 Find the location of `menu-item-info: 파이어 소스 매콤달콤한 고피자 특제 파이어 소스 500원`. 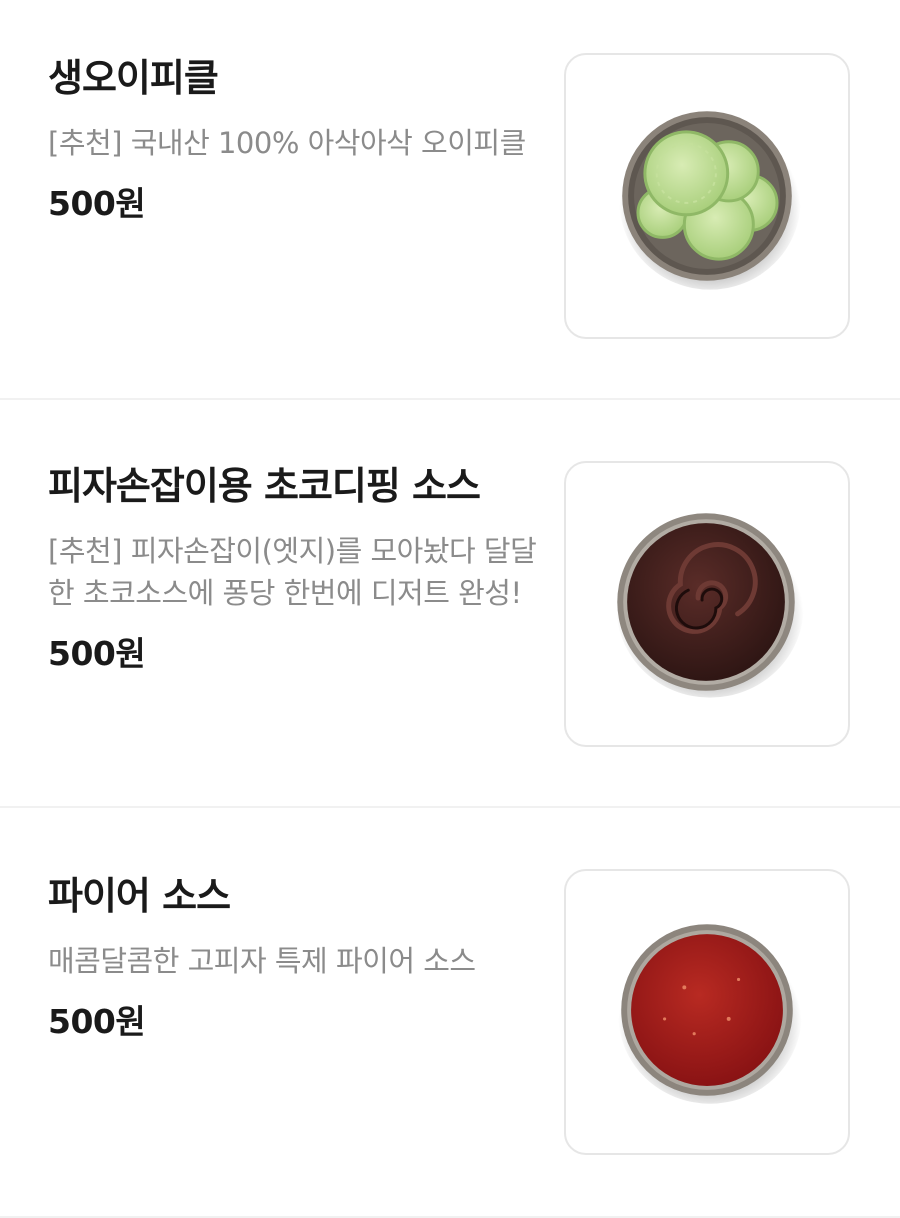

menu-item-info: 파이어 소스 매콤달콤한 고피자 특제 파이어 소스 500원 is located at coordinates (293, 957).